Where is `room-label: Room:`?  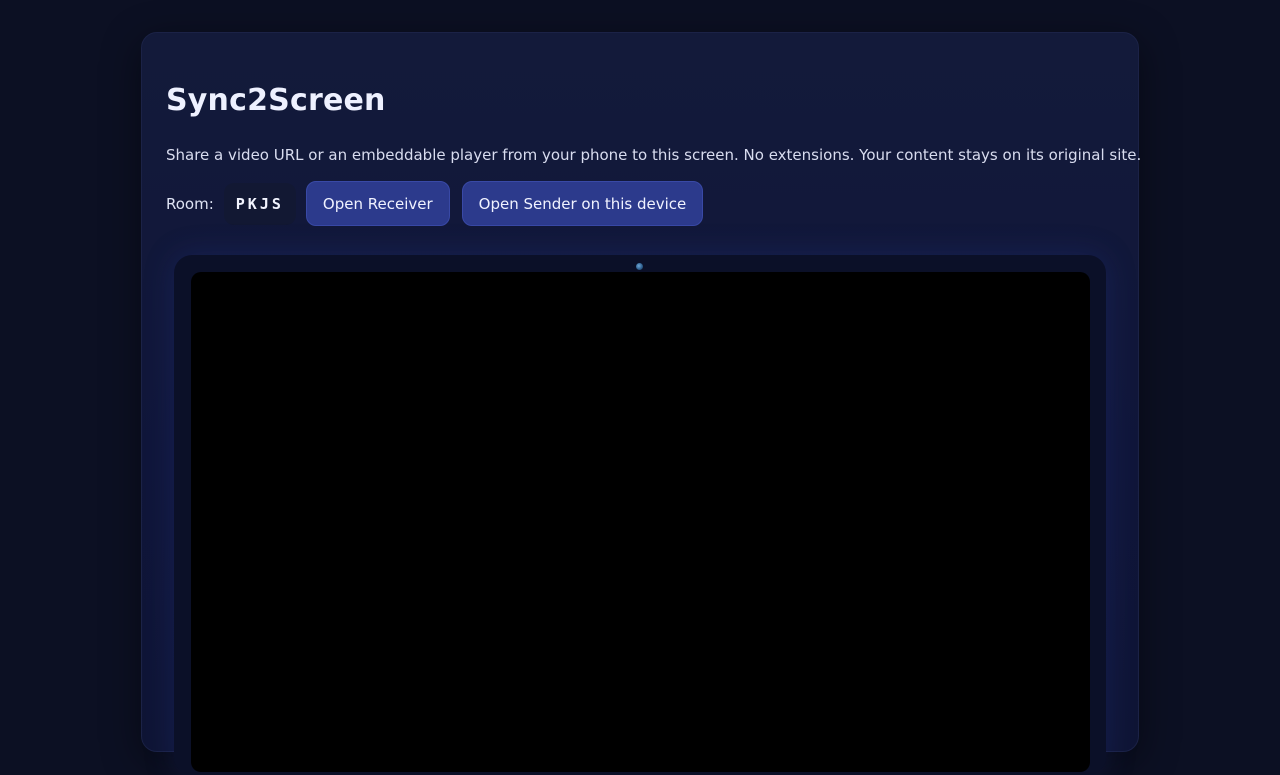 room-label: Room: is located at coordinates (190, 203).